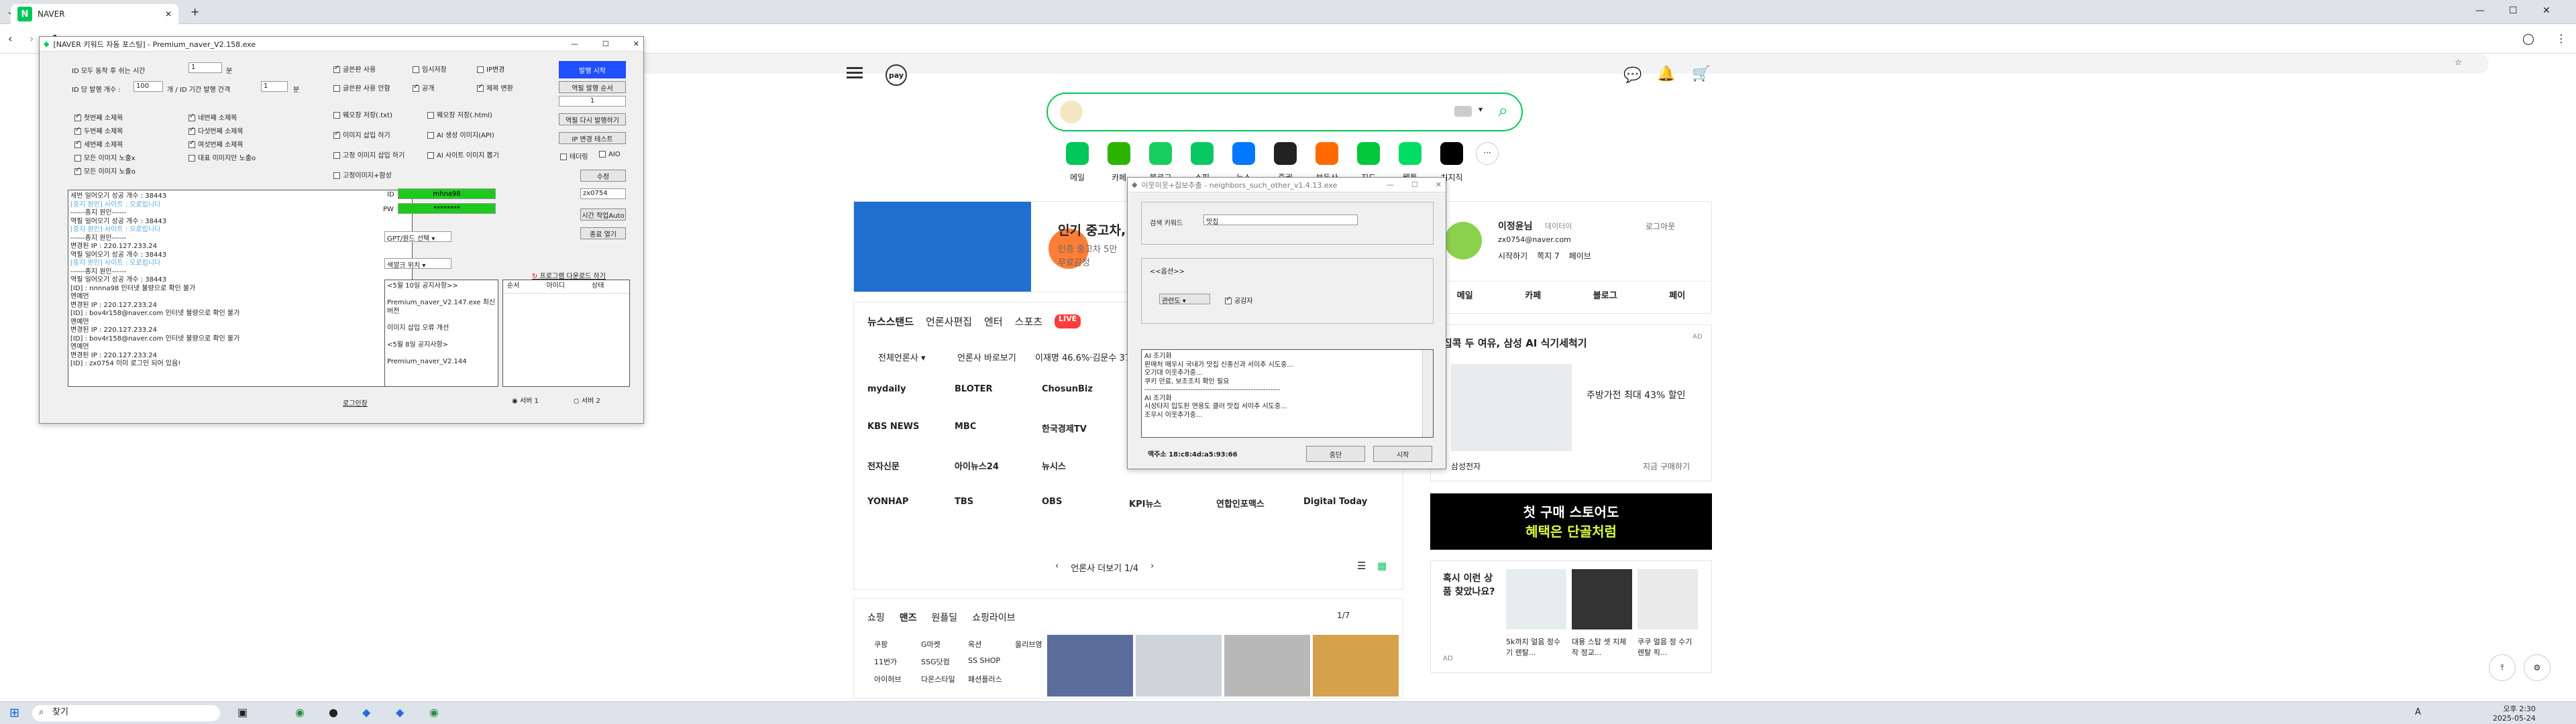  I want to click on option-checkbox: 웨오장 저장(.html), so click(481, 119).